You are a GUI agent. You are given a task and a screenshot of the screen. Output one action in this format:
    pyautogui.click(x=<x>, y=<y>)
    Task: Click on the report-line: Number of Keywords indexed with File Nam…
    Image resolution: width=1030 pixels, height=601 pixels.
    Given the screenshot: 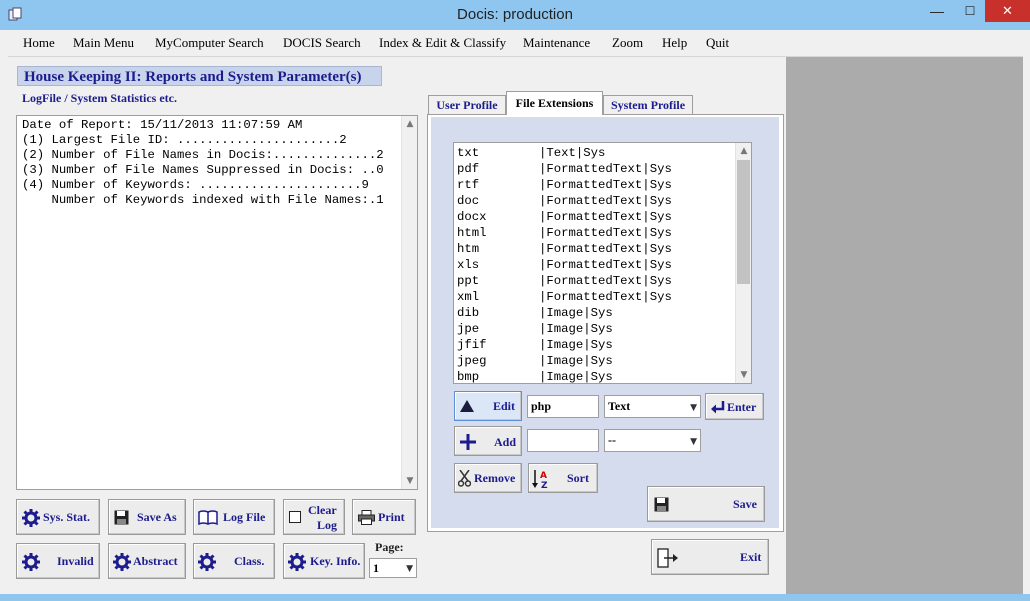 What is the action you would take?
    pyautogui.click(x=203, y=200)
    